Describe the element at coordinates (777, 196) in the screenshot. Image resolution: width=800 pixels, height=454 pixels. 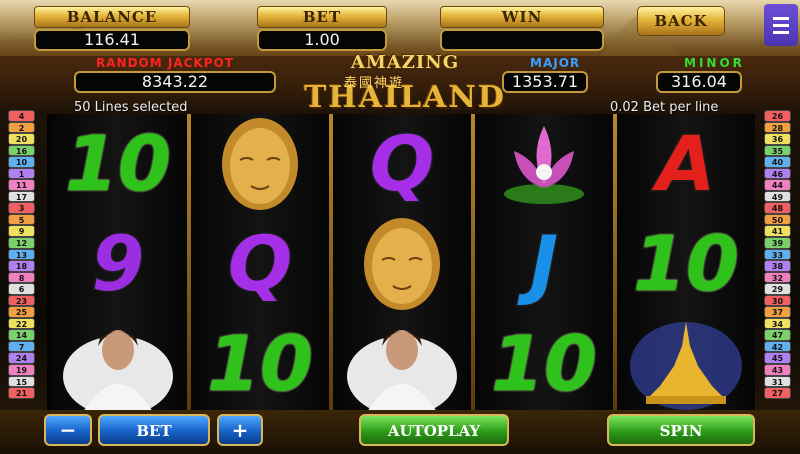
I see `payline-indicator-right: 49` at that location.